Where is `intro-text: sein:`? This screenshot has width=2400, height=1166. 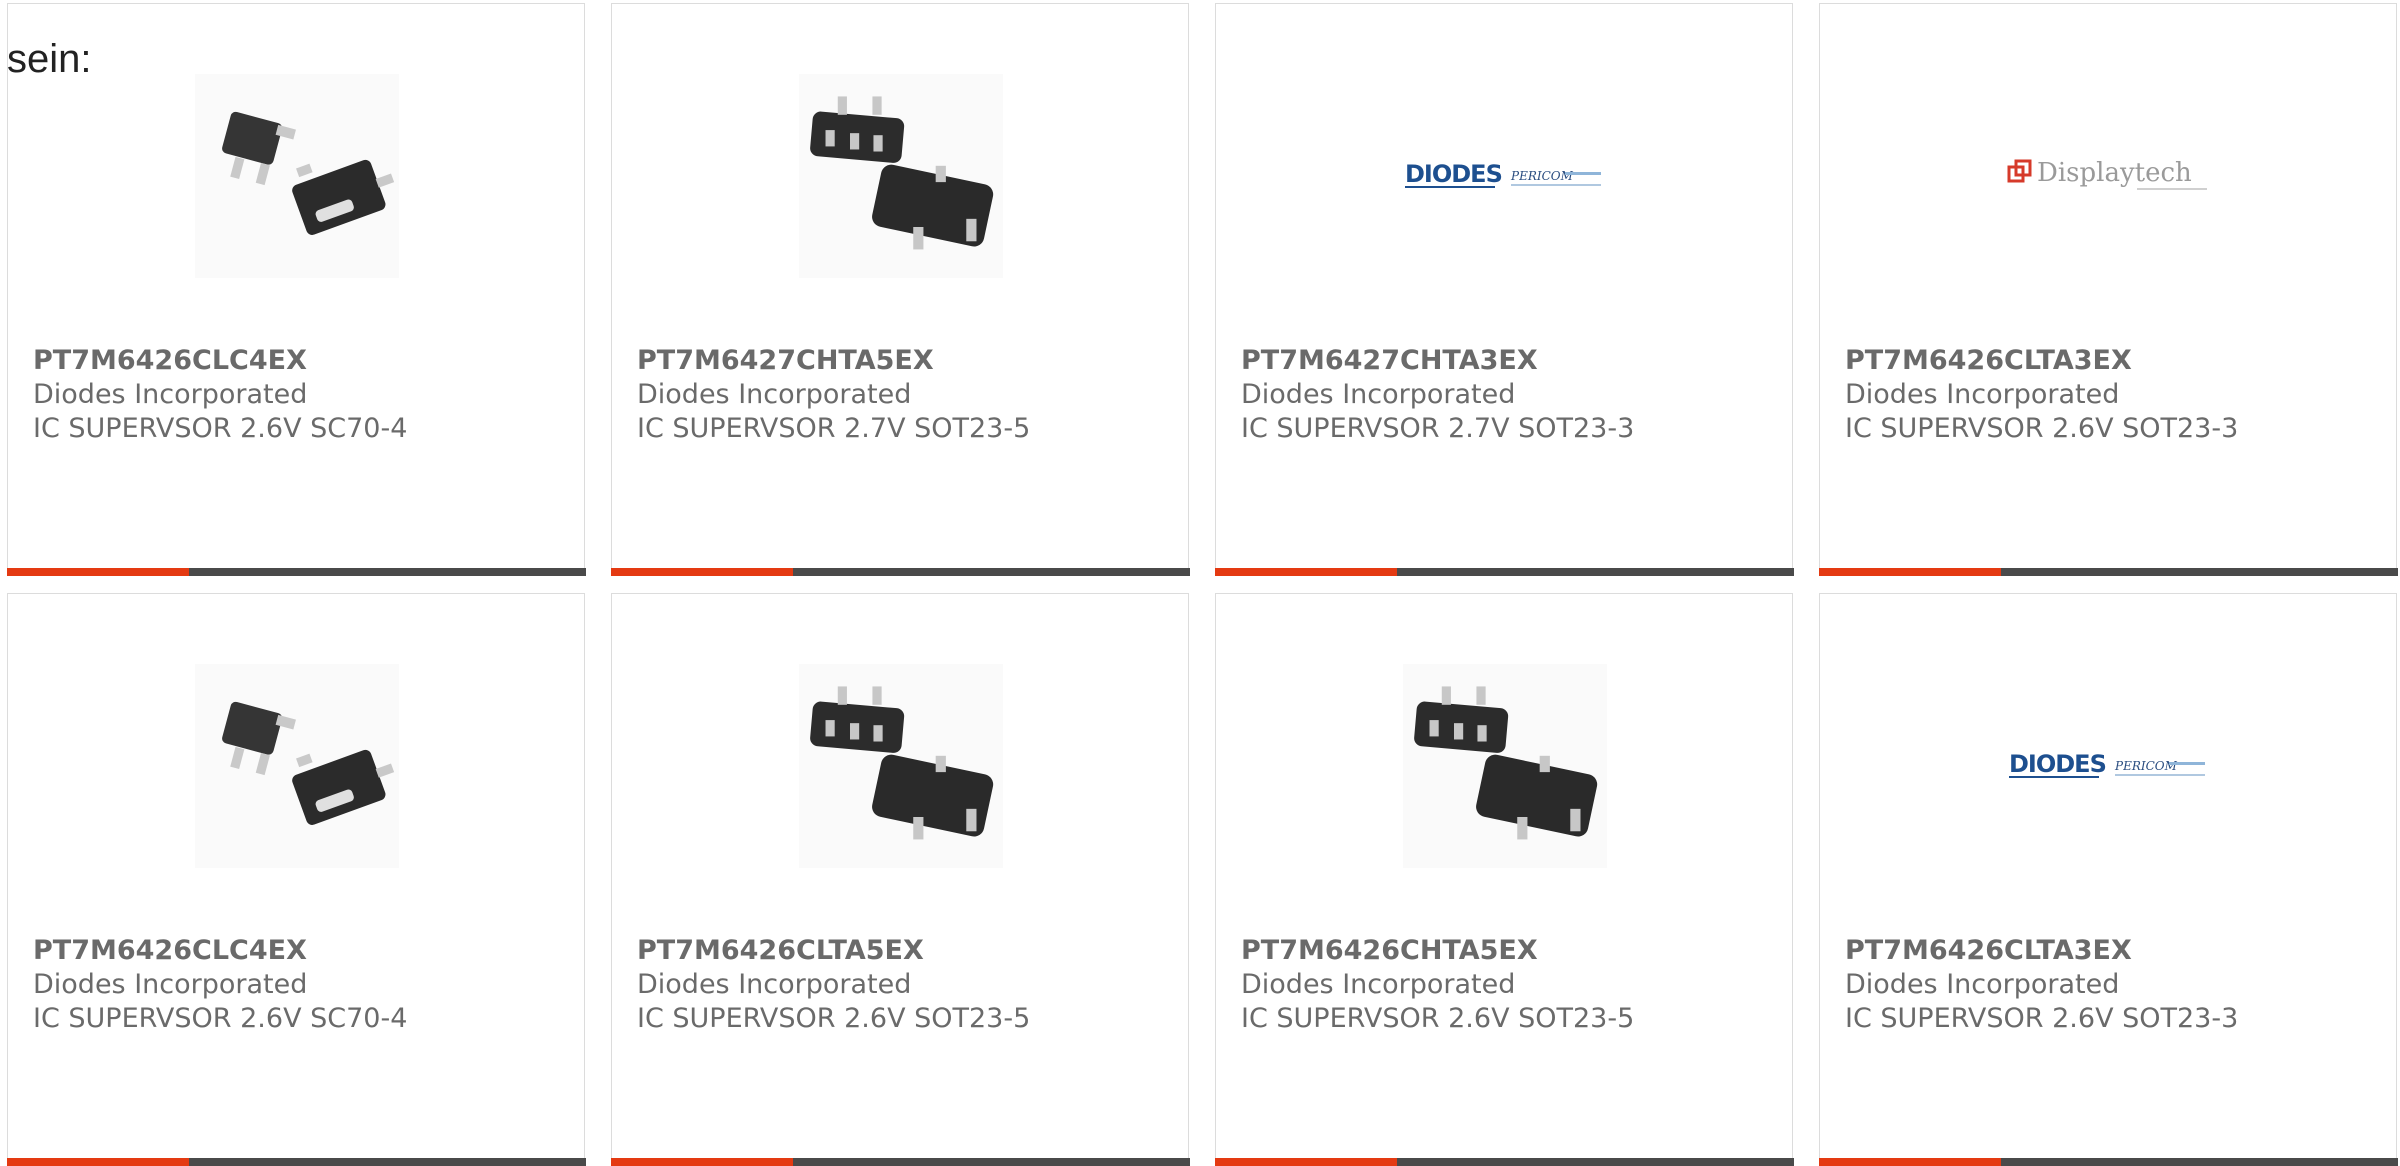
intro-text: sein: is located at coordinates (49, 59).